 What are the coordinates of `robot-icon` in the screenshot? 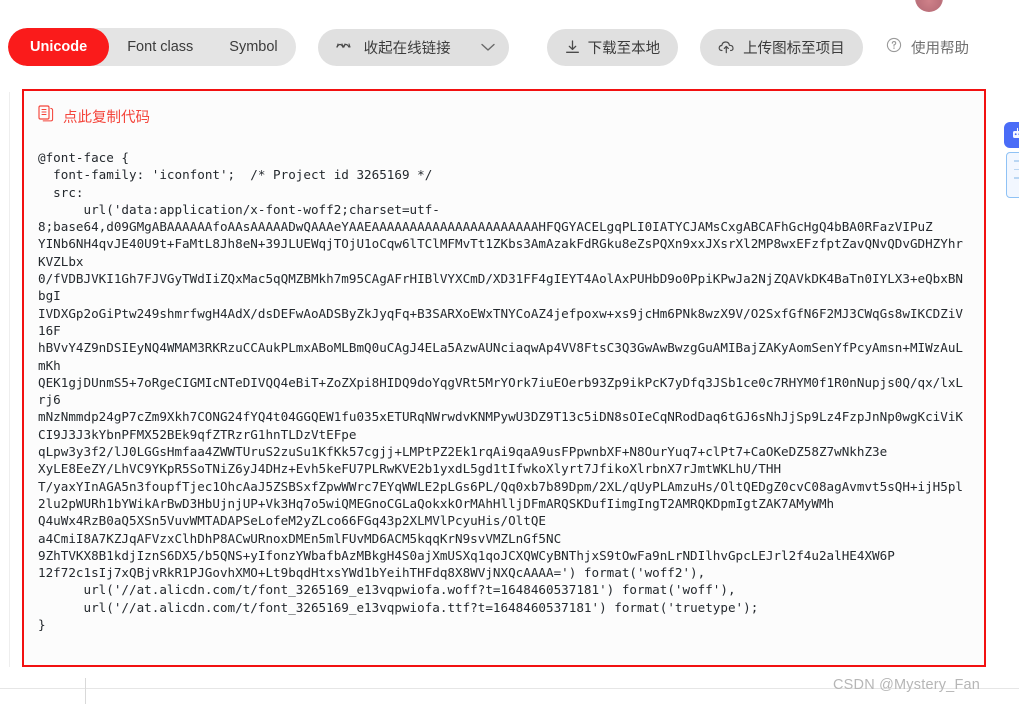 It's located at (1015, 135).